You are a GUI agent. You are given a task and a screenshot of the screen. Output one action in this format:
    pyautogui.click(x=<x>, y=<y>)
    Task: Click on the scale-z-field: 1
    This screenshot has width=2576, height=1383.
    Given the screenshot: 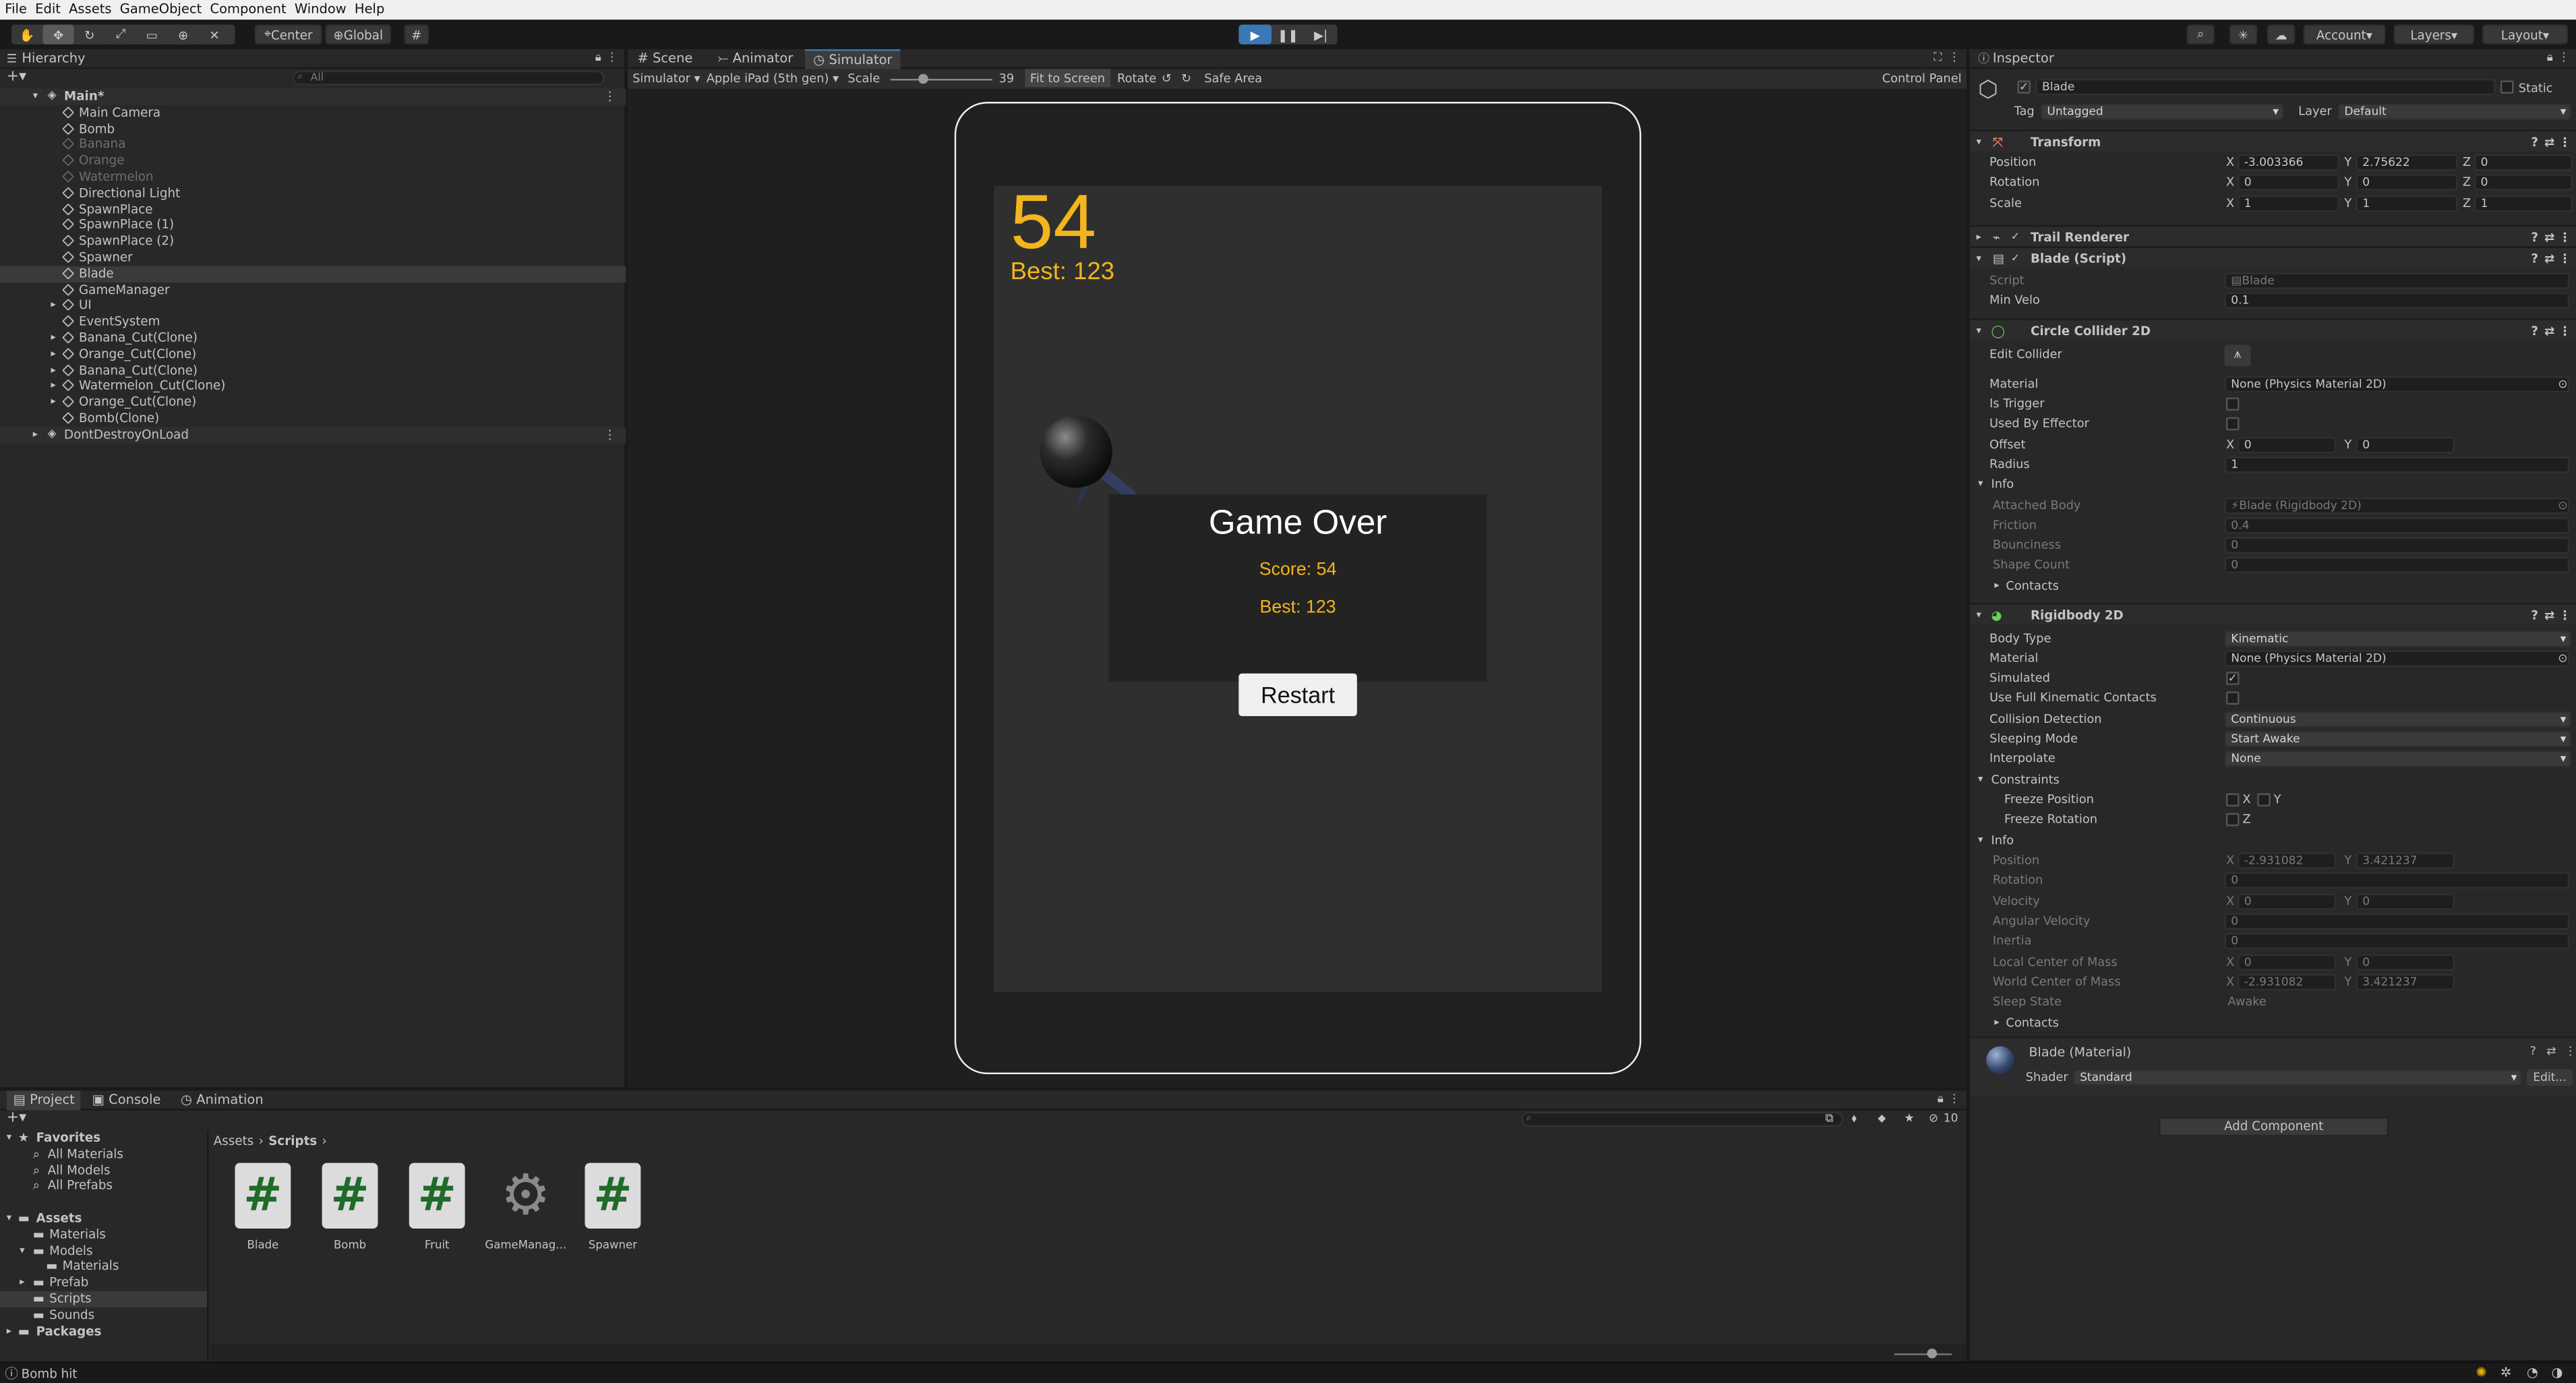 What is the action you would take?
    pyautogui.click(x=2523, y=203)
    